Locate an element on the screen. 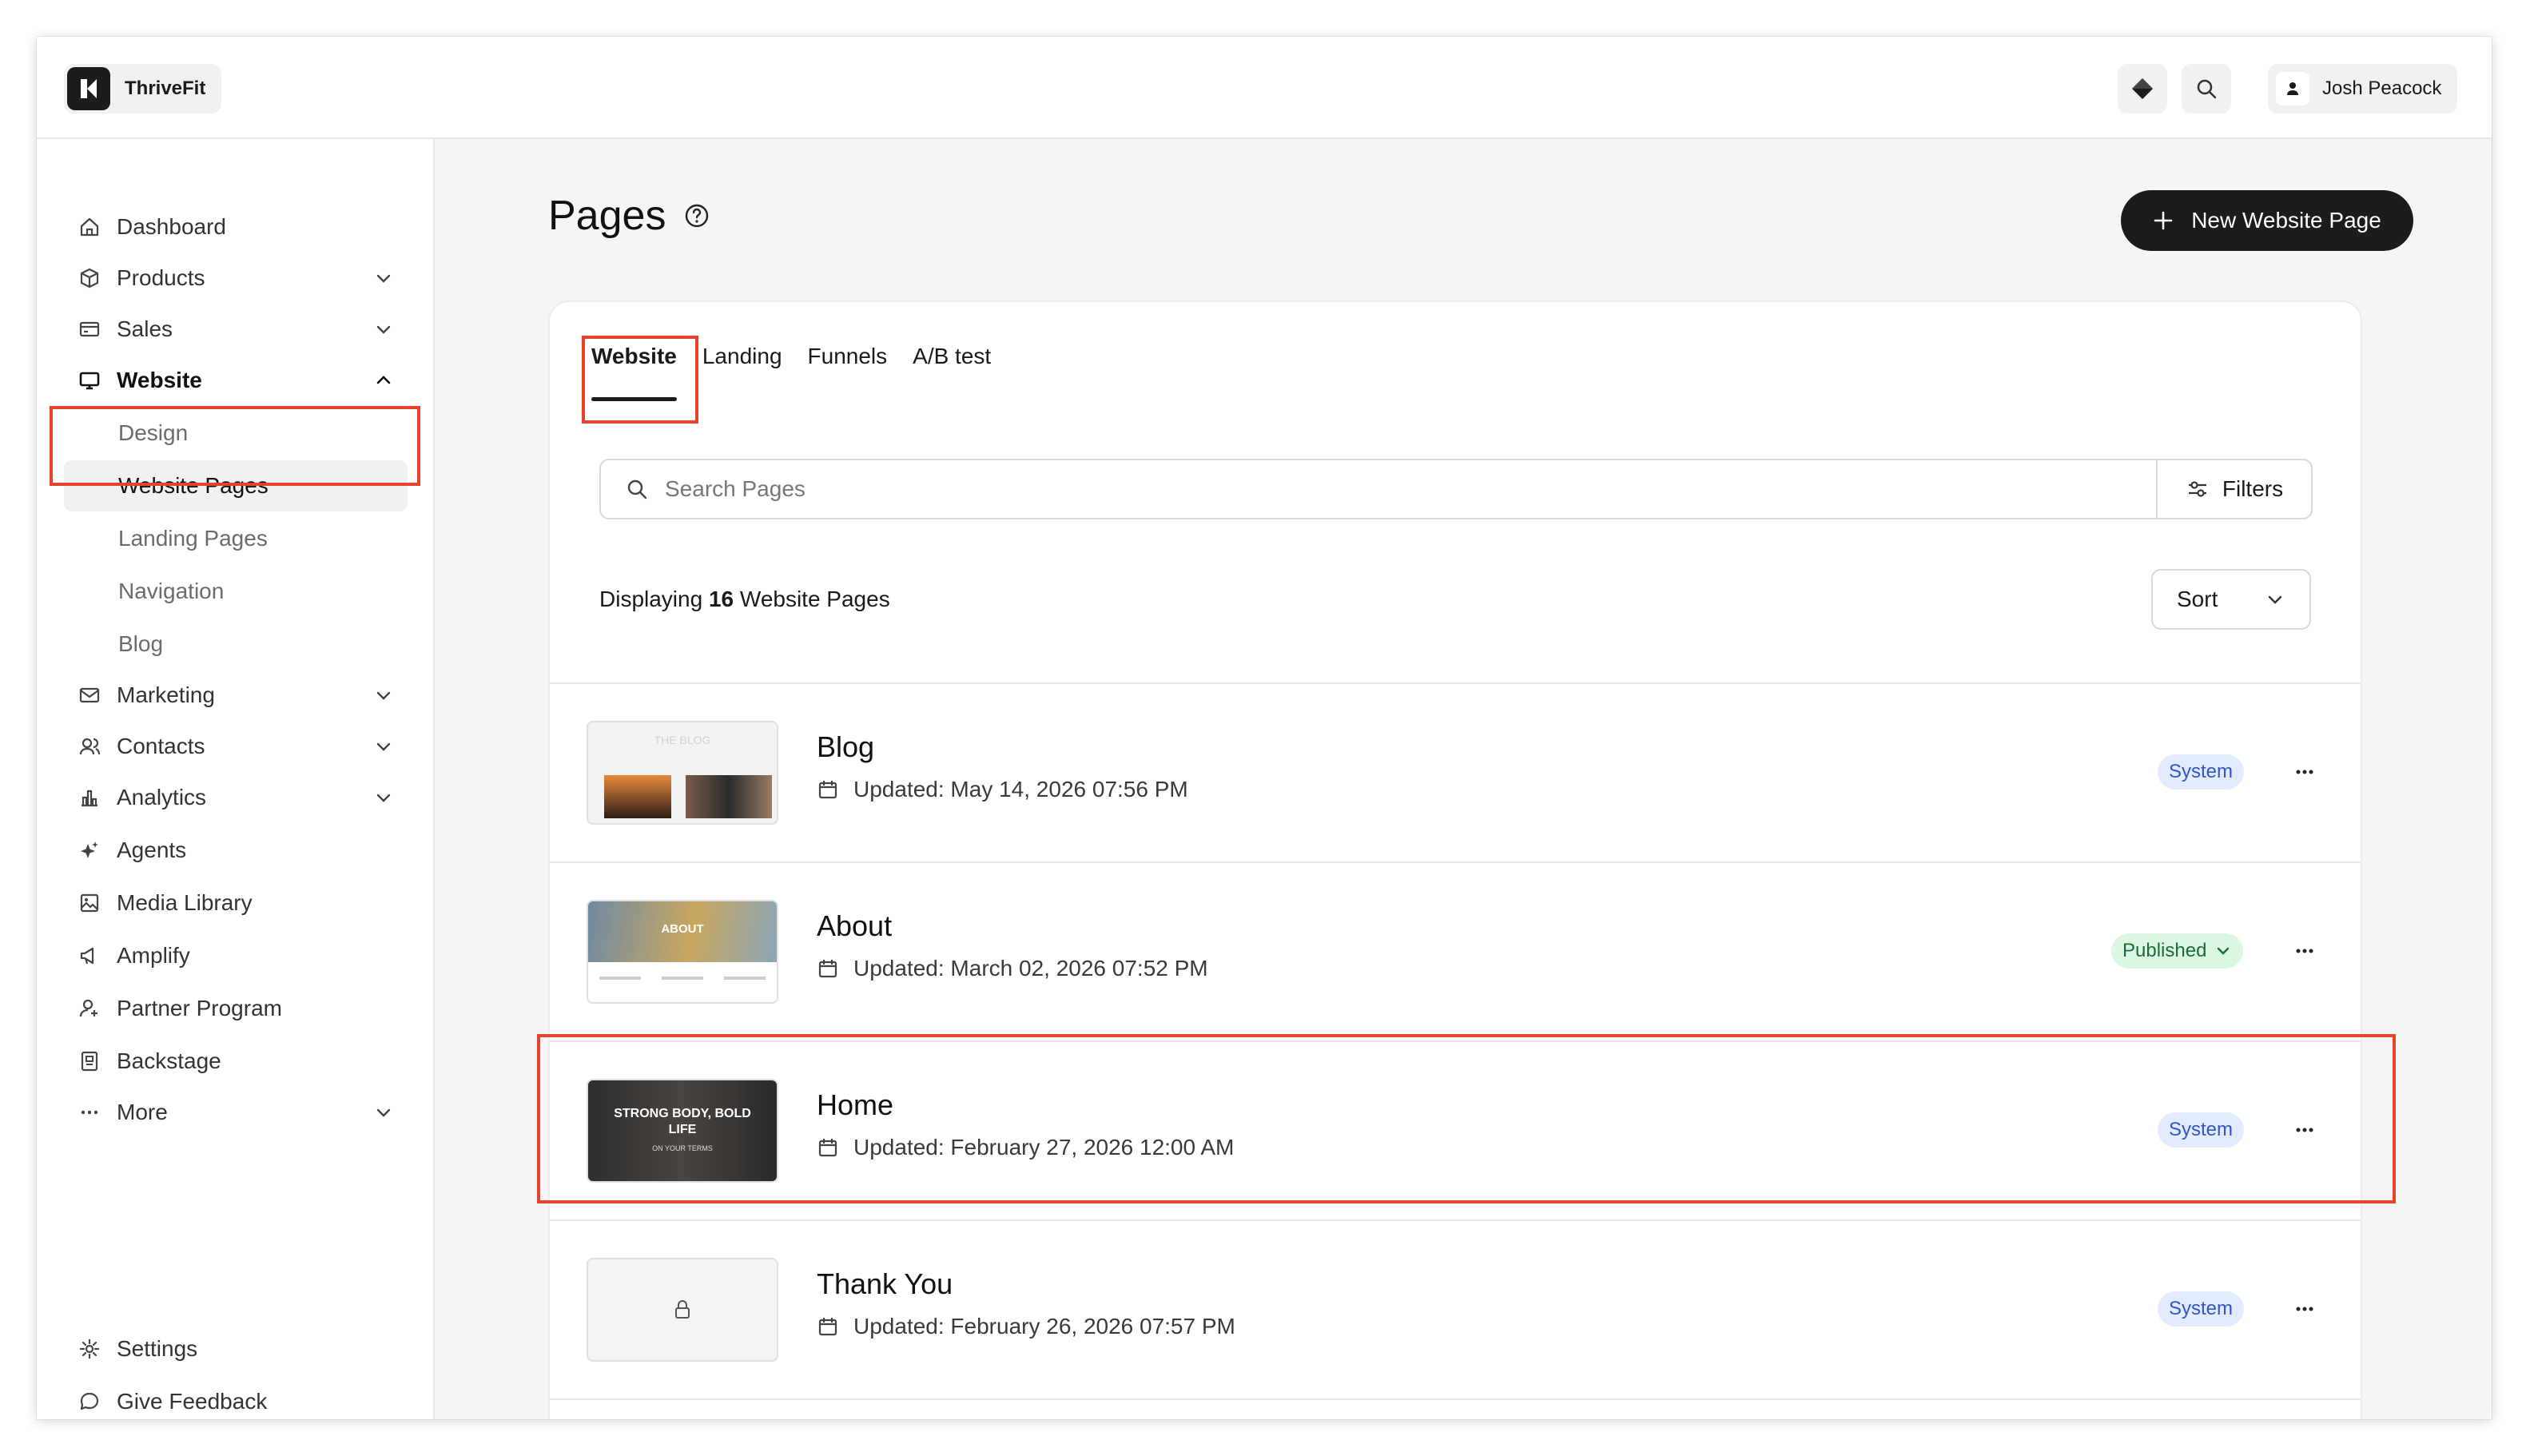  sidebar-item-partner-program: Partner Program is located at coordinates (235, 1008).